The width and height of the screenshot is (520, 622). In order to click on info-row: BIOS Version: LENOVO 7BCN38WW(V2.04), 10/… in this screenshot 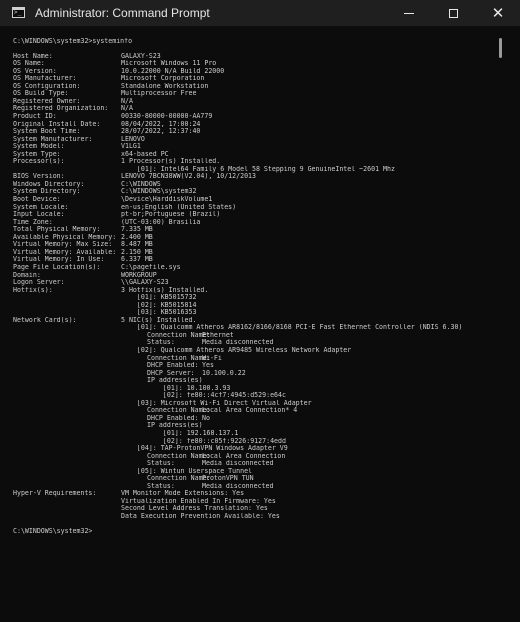, I will do `click(253, 177)`.